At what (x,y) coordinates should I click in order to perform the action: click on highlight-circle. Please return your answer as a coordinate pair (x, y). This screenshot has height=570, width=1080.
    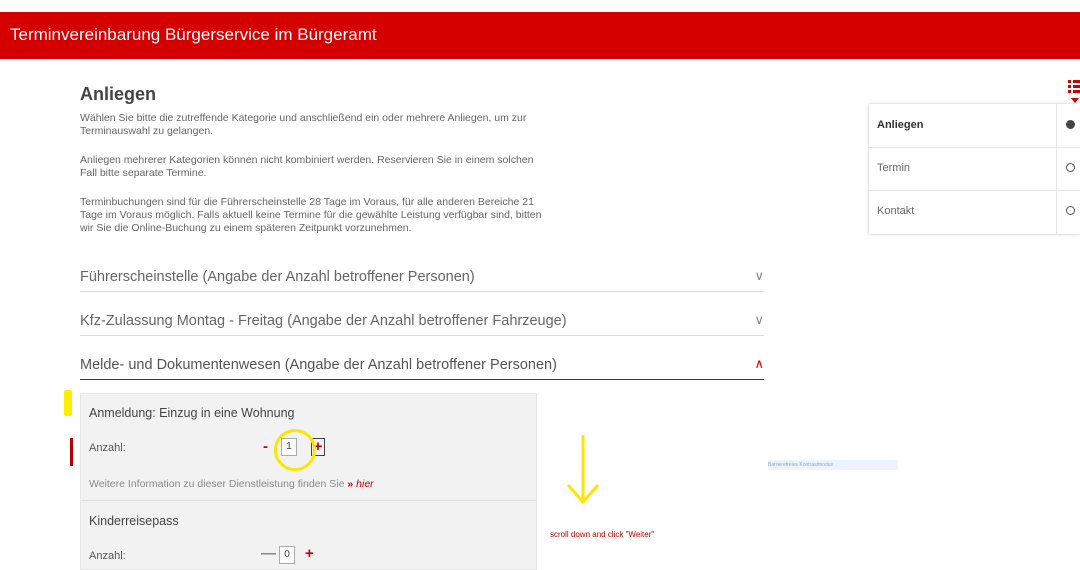
    Looking at the image, I should click on (295, 450).